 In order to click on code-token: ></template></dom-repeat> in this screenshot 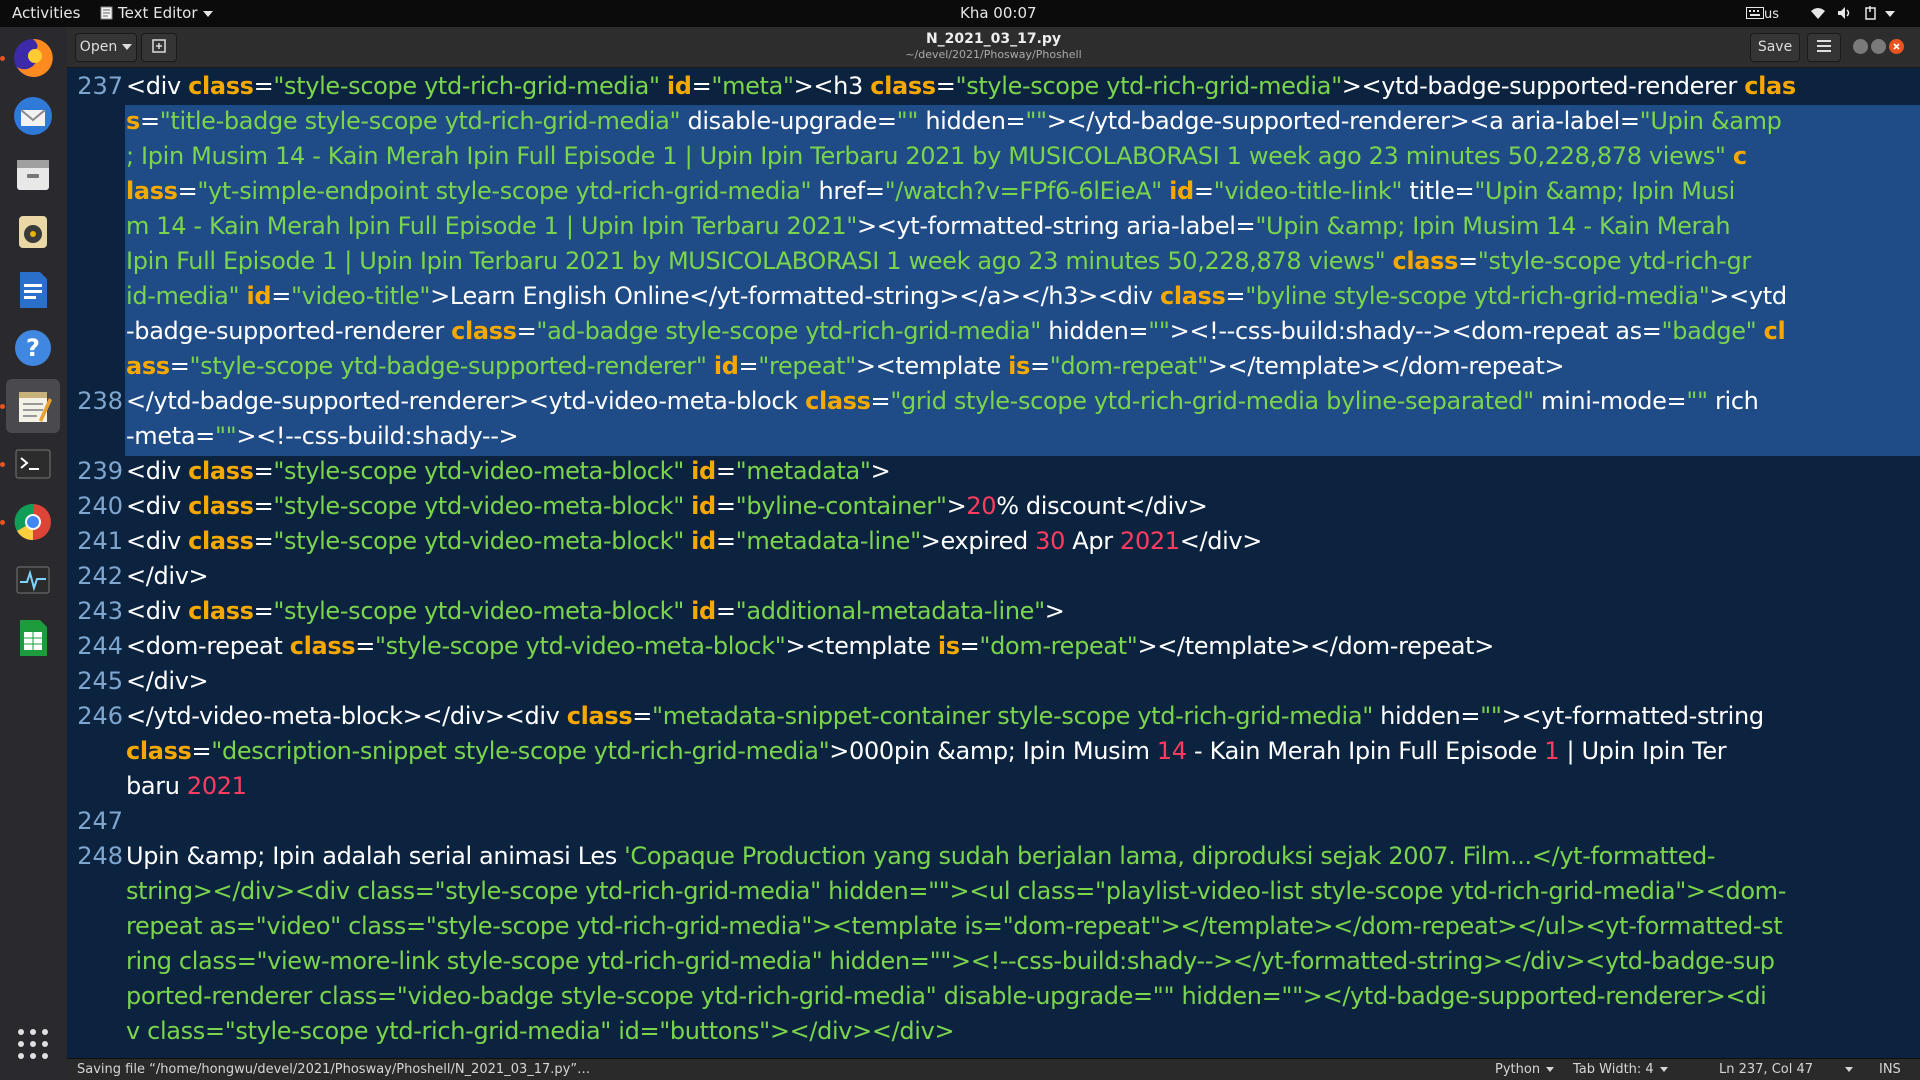, I will do `click(1386, 366)`.